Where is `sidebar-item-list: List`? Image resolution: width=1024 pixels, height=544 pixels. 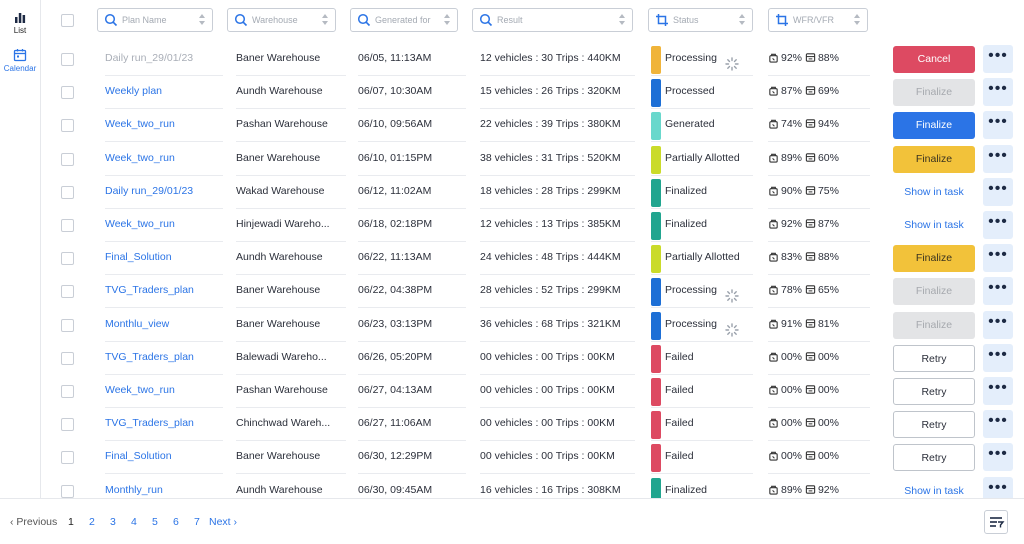
sidebar-item-list: List is located at coordinates (20, 22).